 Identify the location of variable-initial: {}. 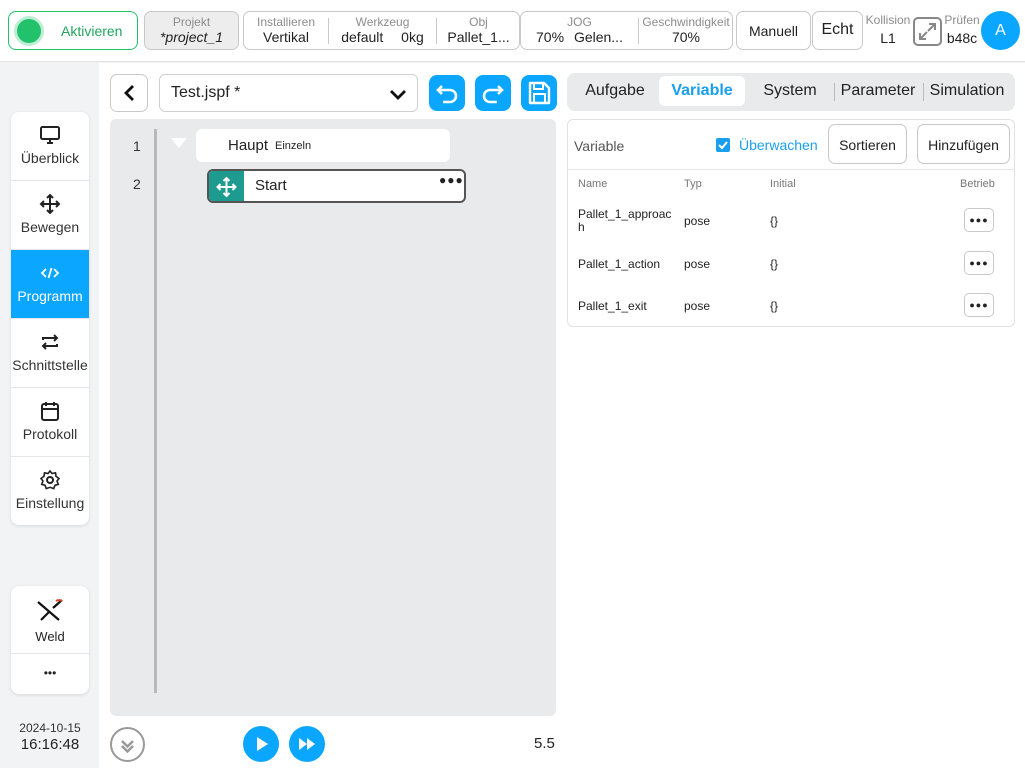
(774, 306).